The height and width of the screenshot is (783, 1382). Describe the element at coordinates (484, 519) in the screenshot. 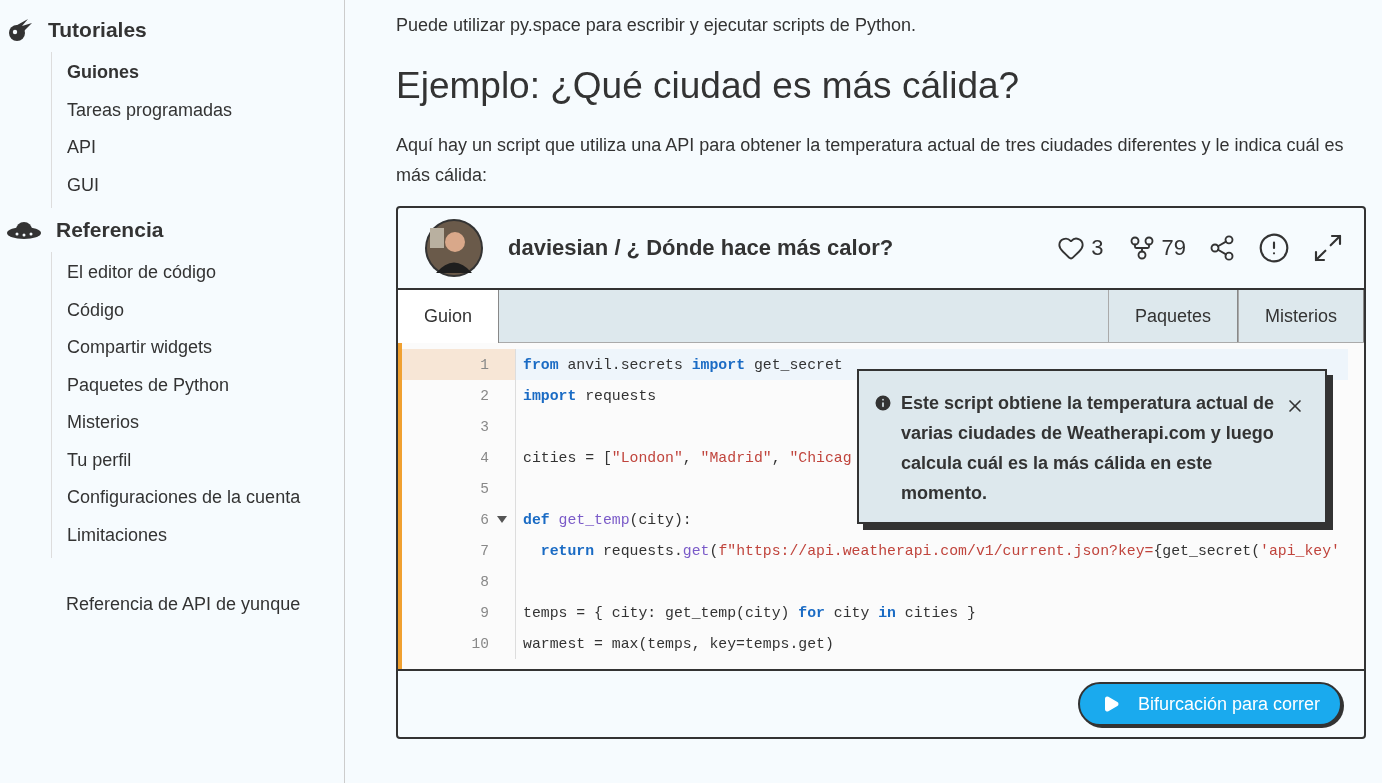

I see `line-number: 6` at that location.